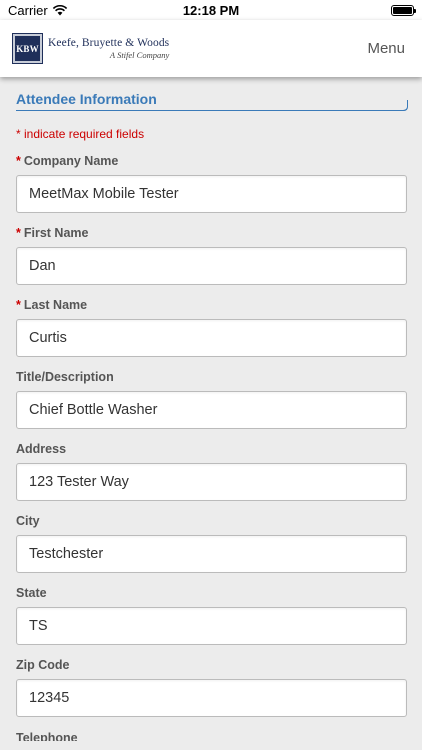  What do you see at coordinates (41, 449) in the screenshot?
I see `address-label: Address` at bounding box center [41, 449].